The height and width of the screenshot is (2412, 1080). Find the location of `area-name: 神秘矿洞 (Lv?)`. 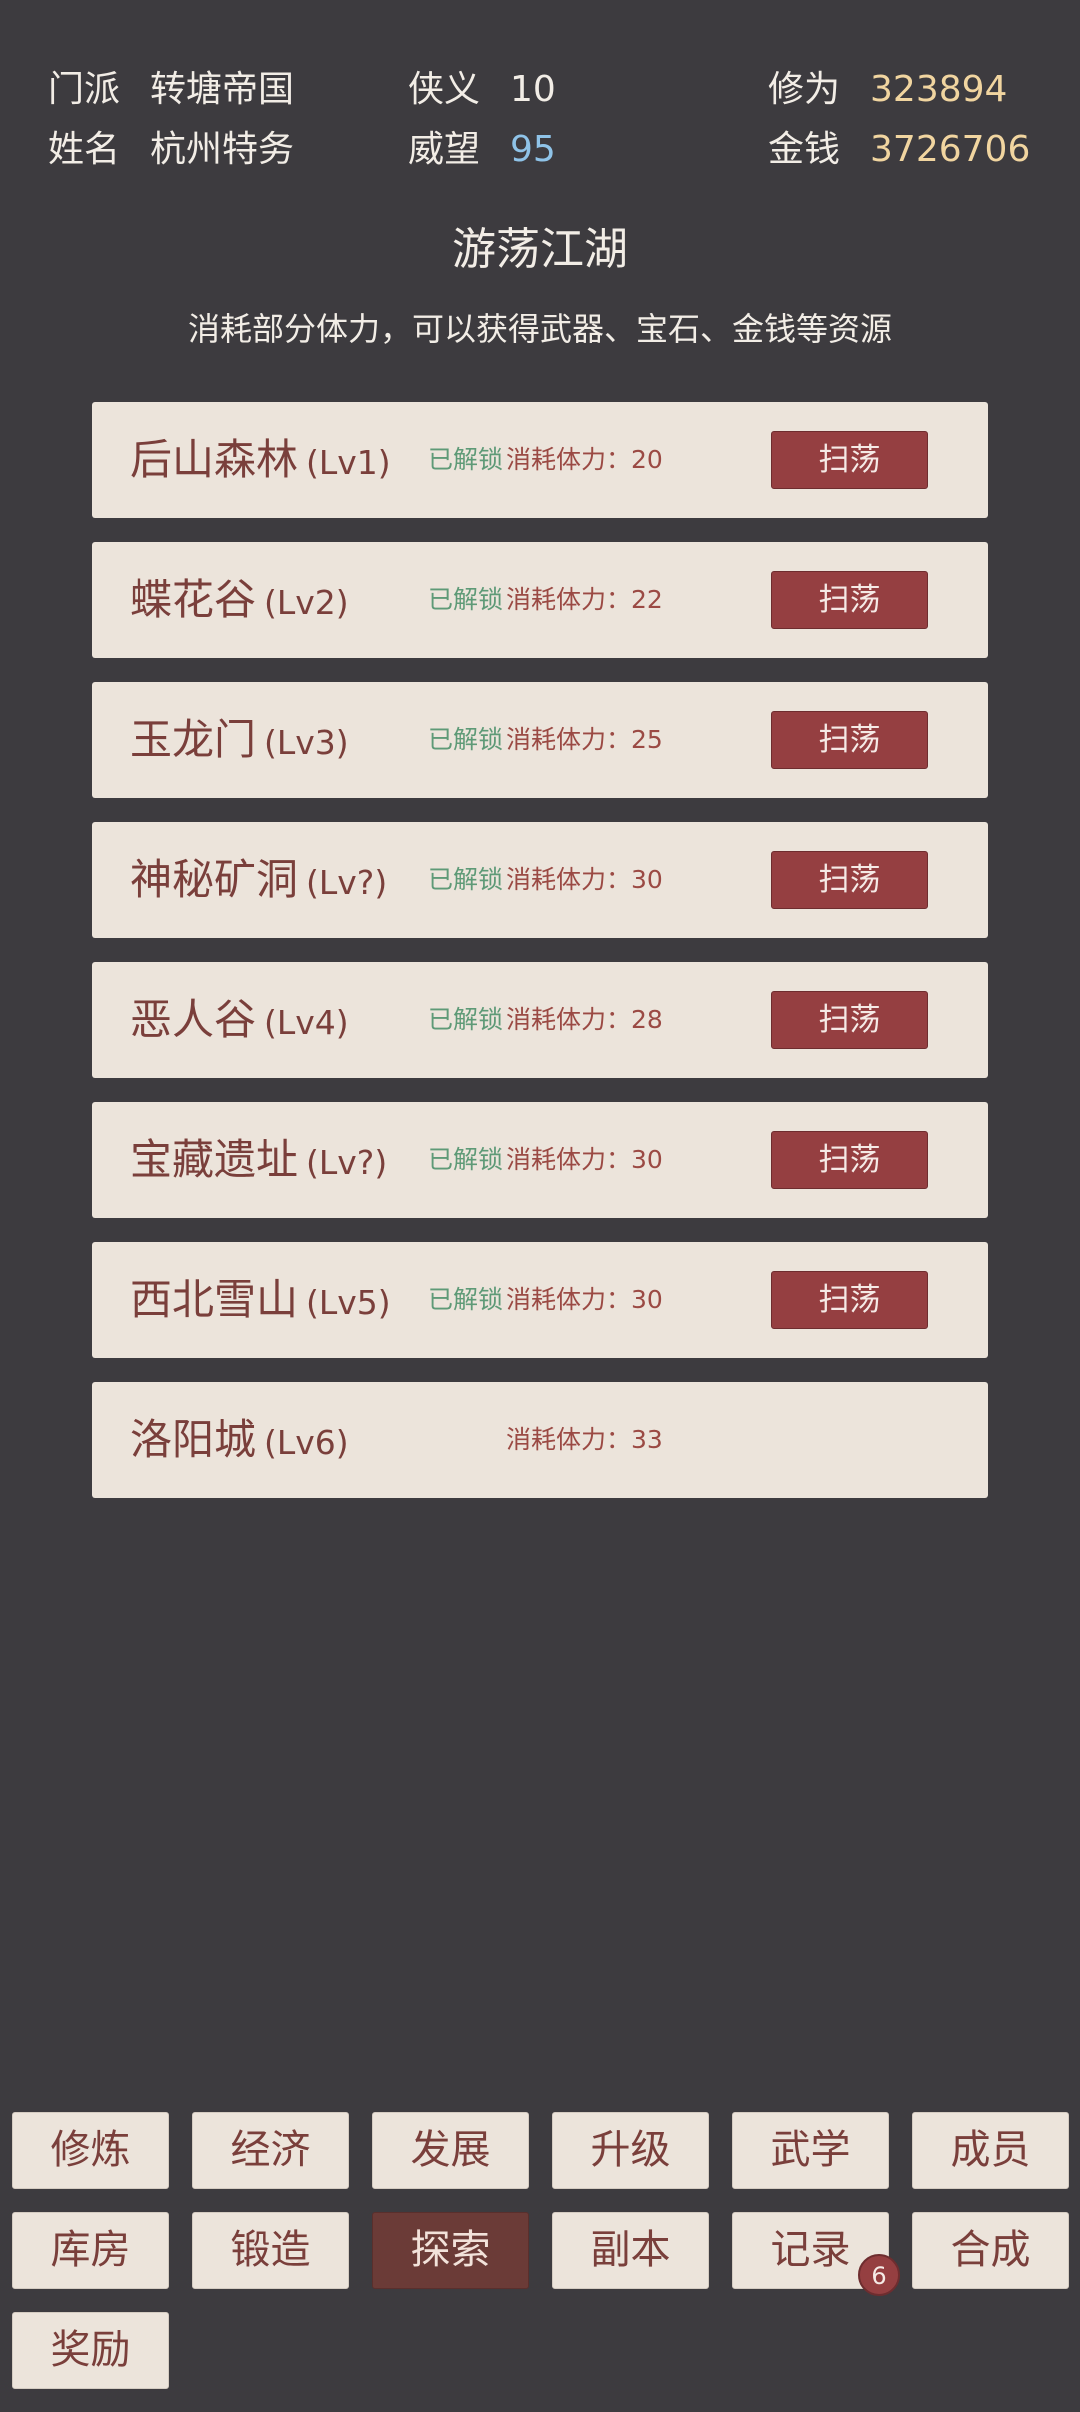

area-name: 神秘矿洞 (Lv?) is located at coordinates (258, 880).